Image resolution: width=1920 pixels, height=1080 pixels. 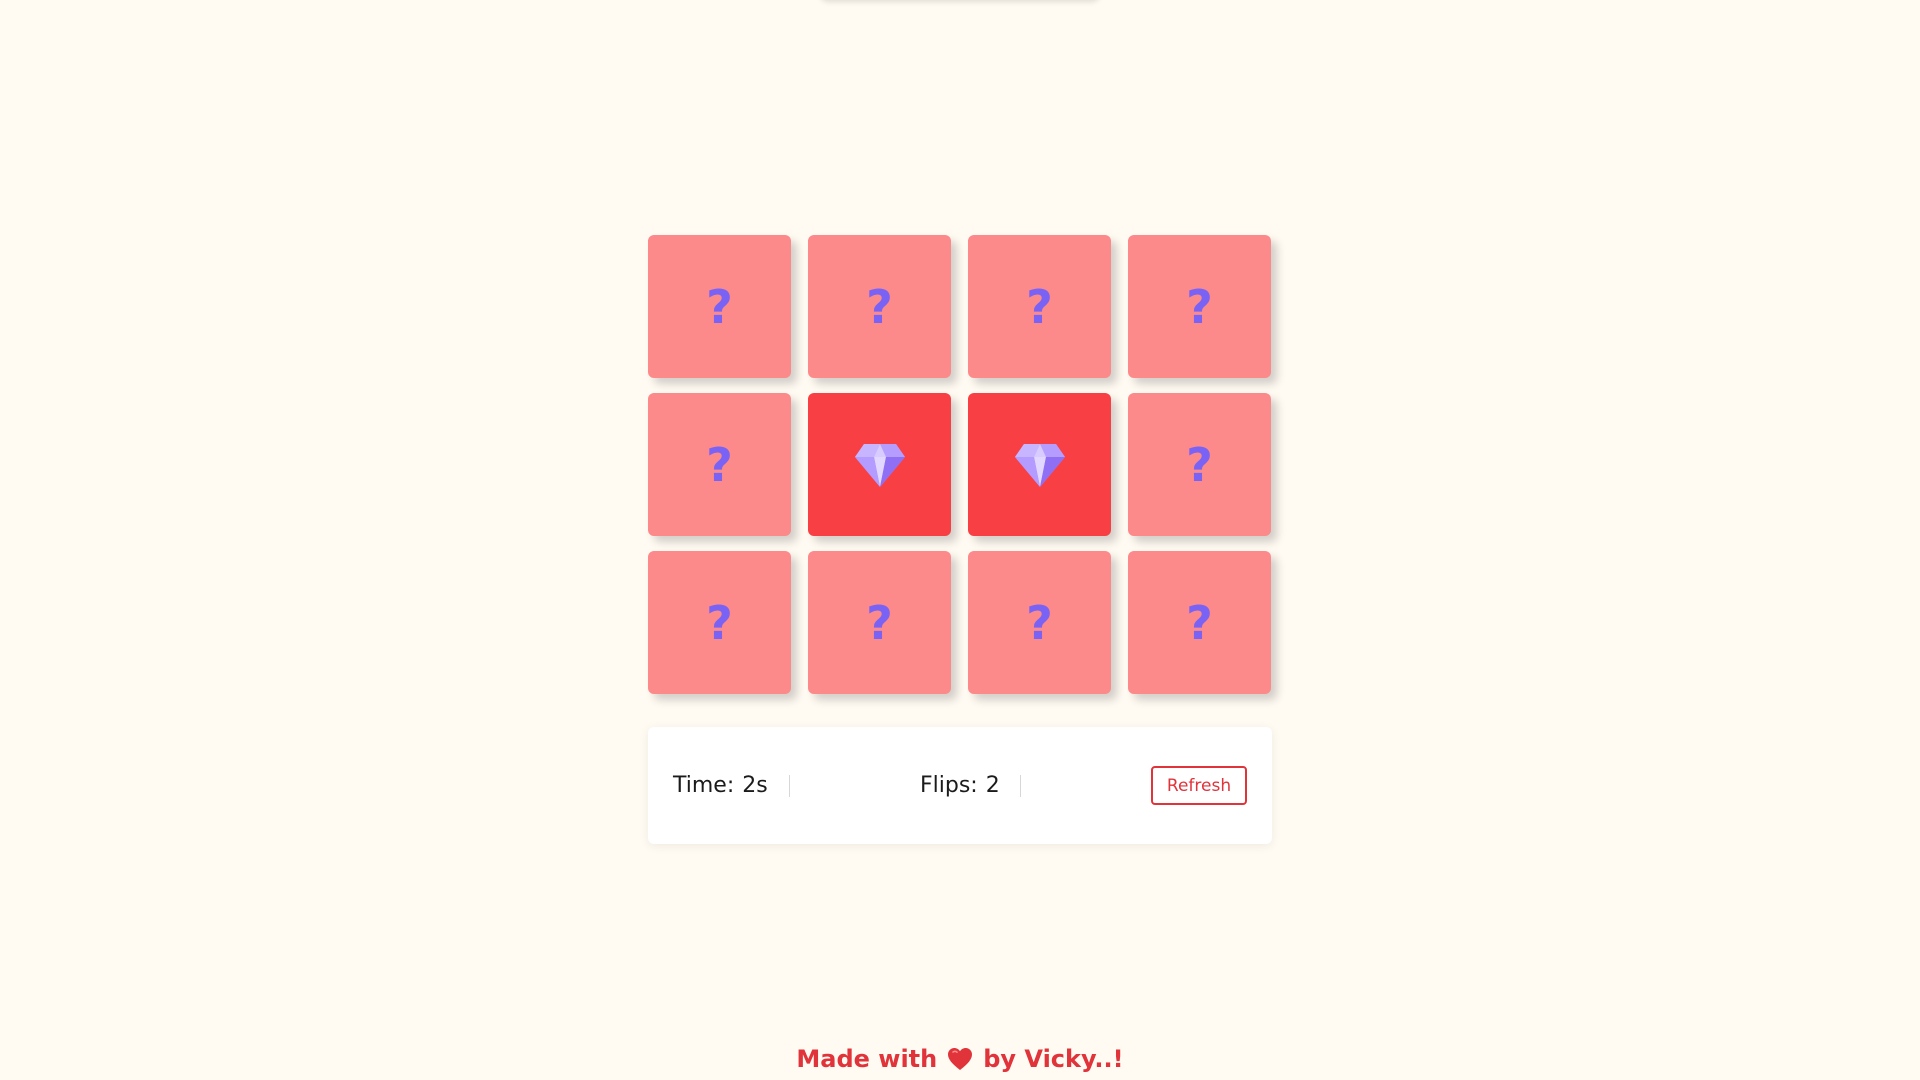 I want to click on flips-value: 2, so click(x=992, y=785).